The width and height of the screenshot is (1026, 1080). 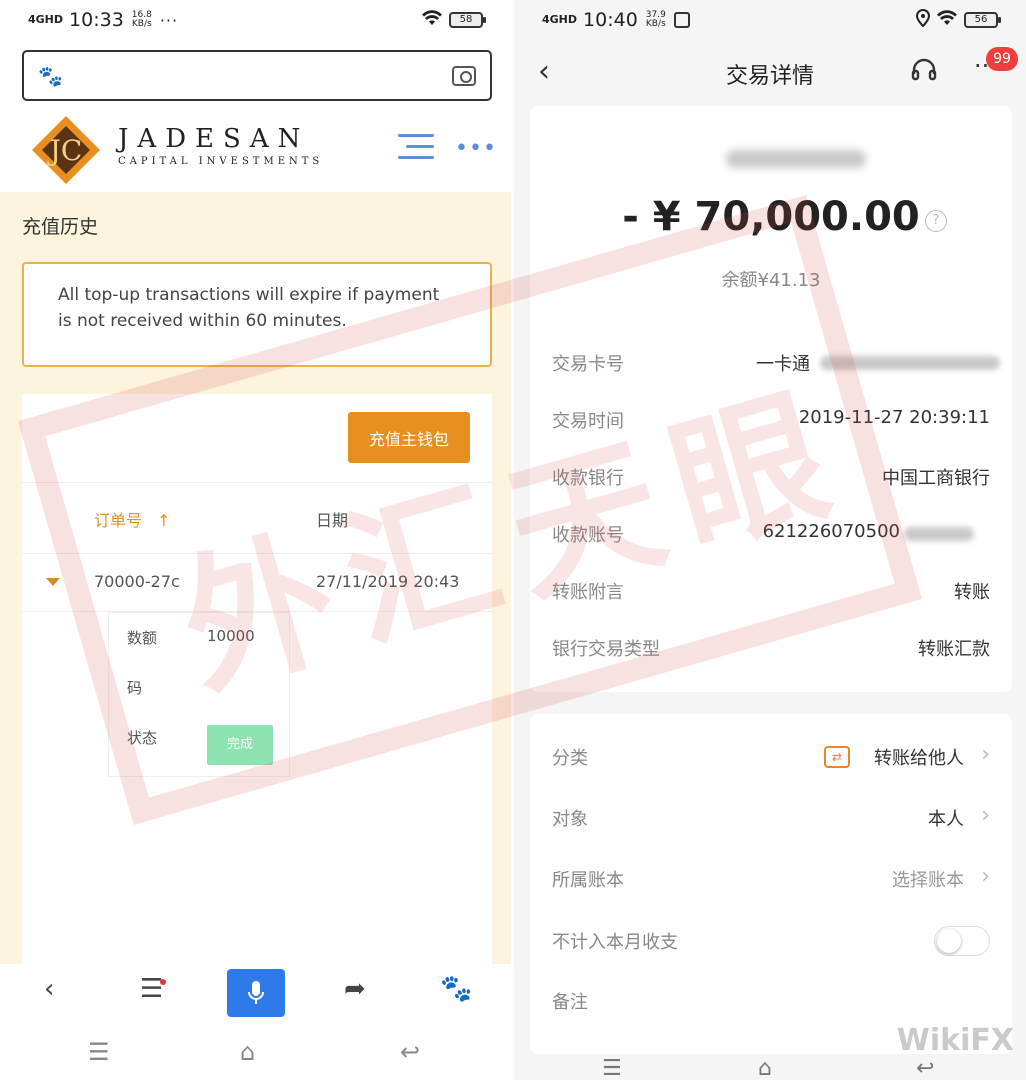 What do you see at coordinates (332, 519) in the screenshot?
I see `column-date: 日期` at bounding box center [332, 519].